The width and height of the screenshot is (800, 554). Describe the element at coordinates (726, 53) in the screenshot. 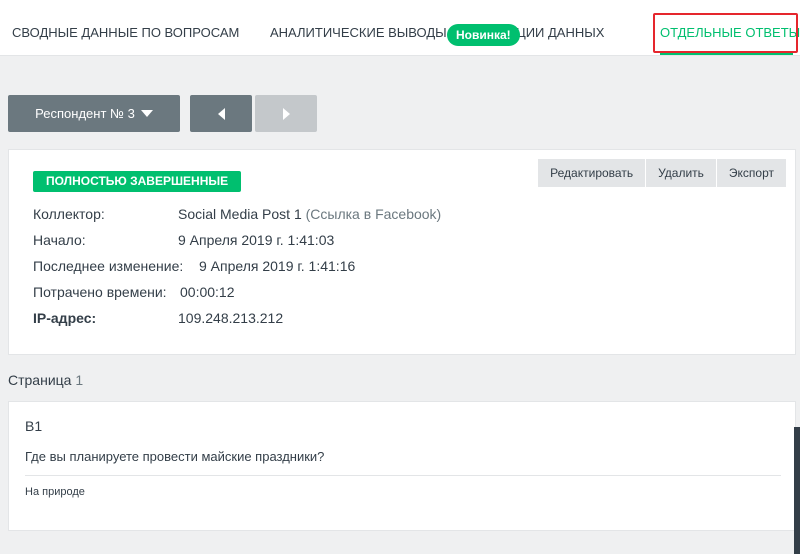

I see `active-tab-underline` at that location.